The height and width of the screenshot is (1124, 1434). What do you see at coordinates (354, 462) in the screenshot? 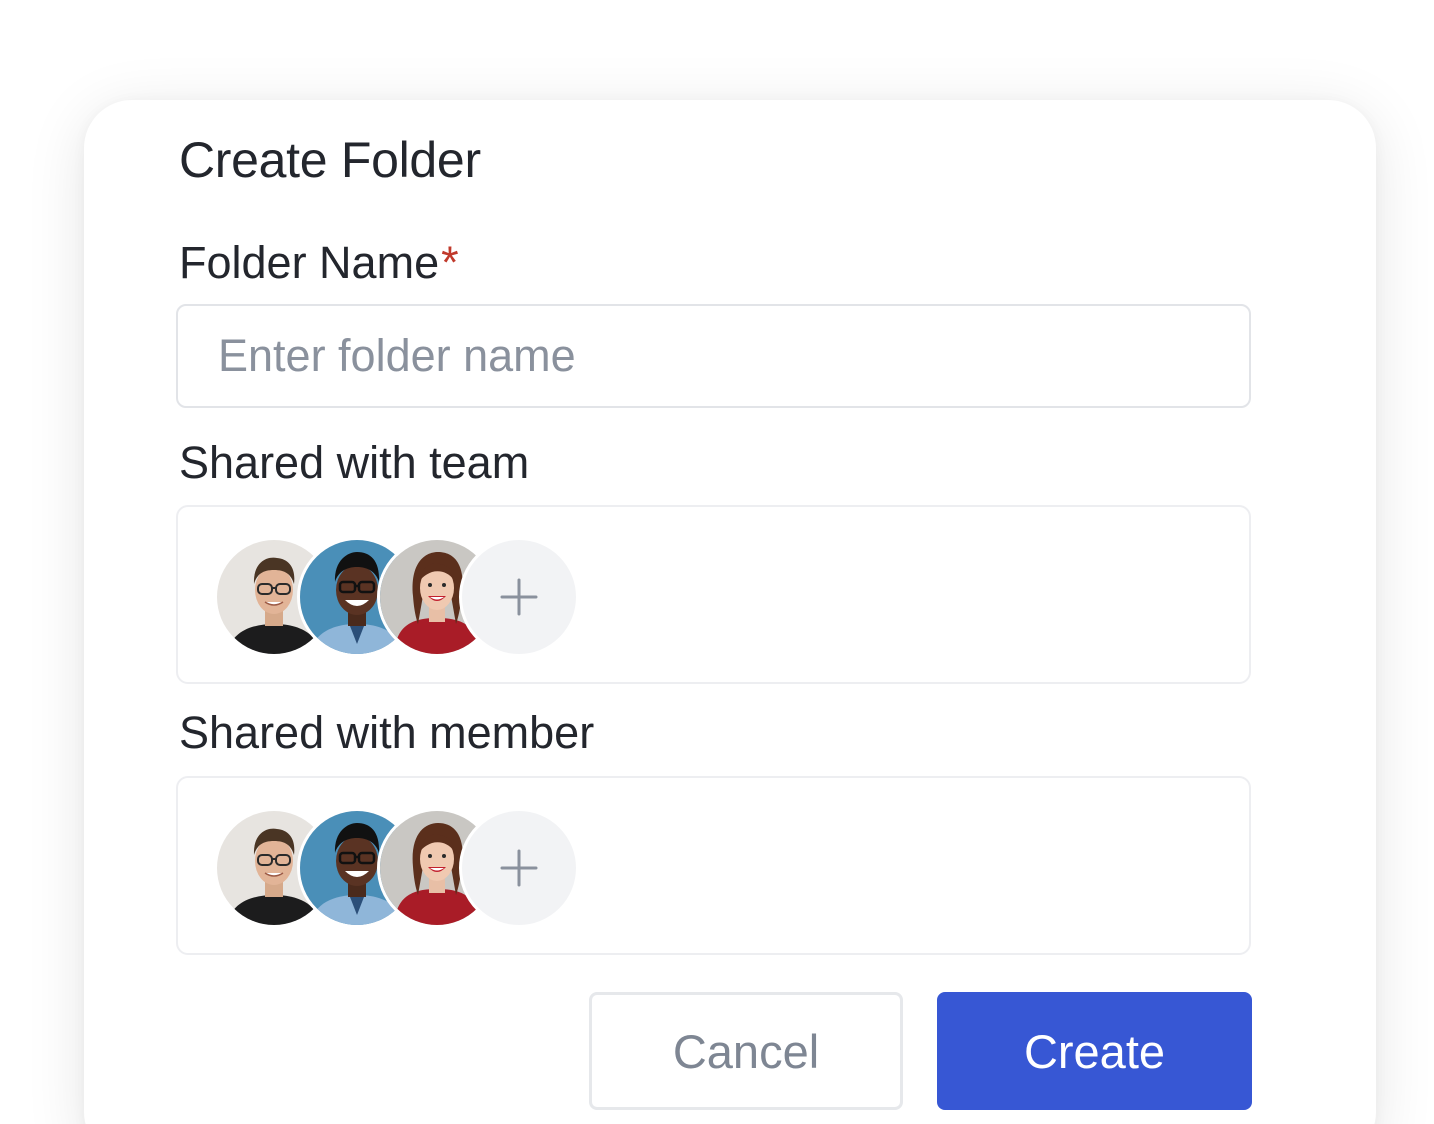
I see `shared-with-team-label: Shared with team` at bounding box center [354, 462].